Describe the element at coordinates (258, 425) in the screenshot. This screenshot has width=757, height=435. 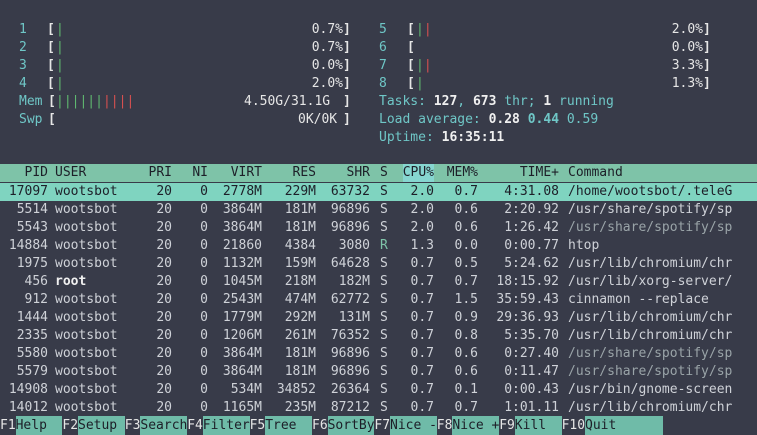
I see `function-key-f5: F5` at that location.